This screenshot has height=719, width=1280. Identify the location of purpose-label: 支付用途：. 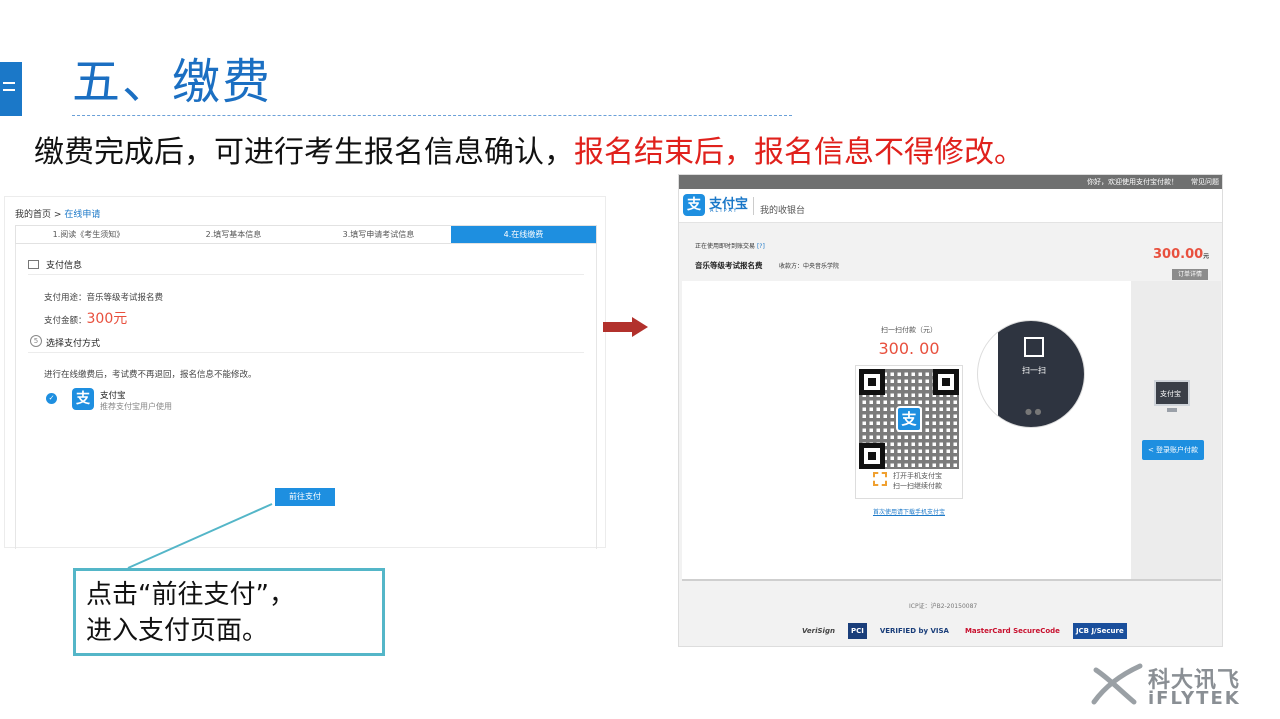
(65, 298).